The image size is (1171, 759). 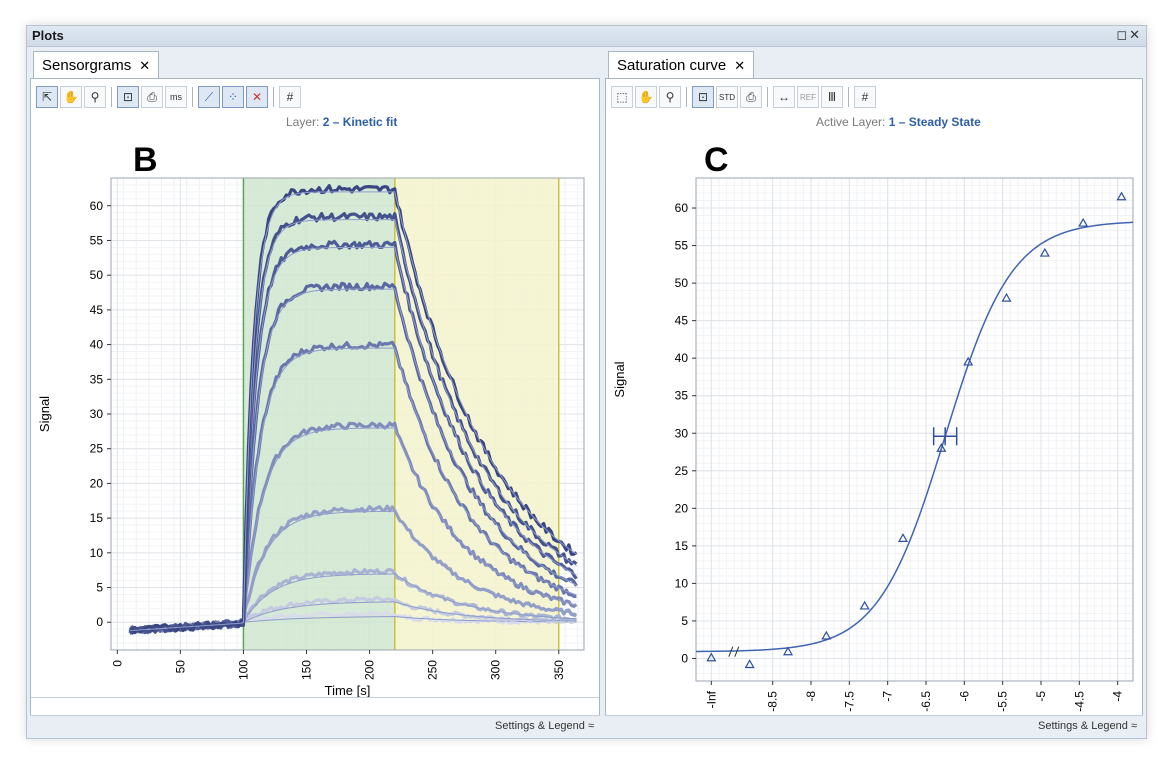 I want to click on left-footer: Settings & Legend ≈, so click(x=315, y=725).